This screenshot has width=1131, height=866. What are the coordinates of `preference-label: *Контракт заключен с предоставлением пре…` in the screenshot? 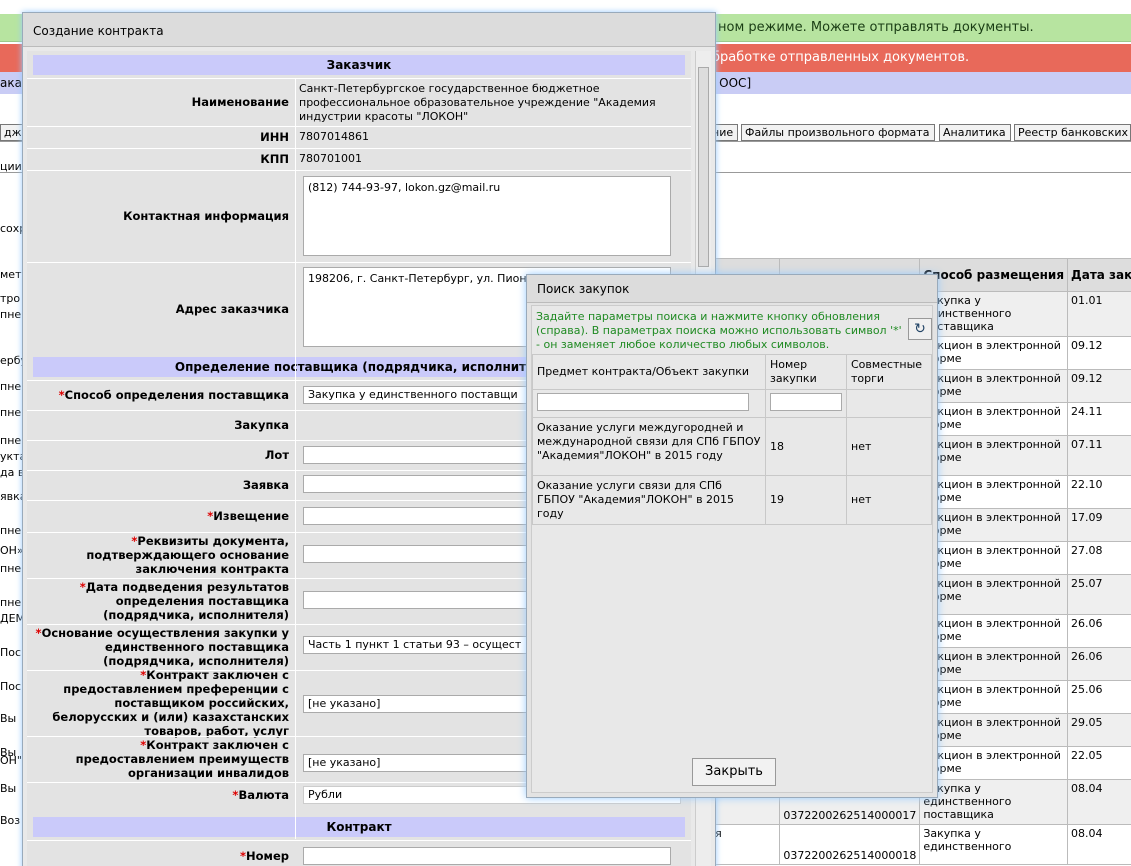 It's located at (170, 703).